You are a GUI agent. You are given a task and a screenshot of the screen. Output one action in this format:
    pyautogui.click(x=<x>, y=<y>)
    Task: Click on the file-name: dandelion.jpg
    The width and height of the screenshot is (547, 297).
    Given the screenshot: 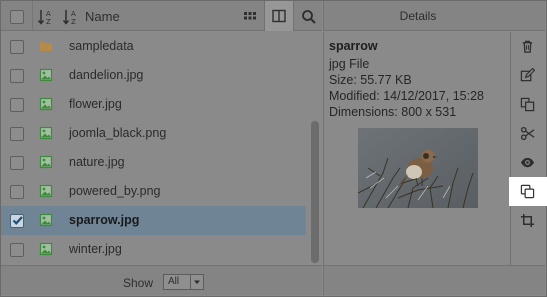 What is the action you would take?
    pyautogui.click(x=106, y=75)
    